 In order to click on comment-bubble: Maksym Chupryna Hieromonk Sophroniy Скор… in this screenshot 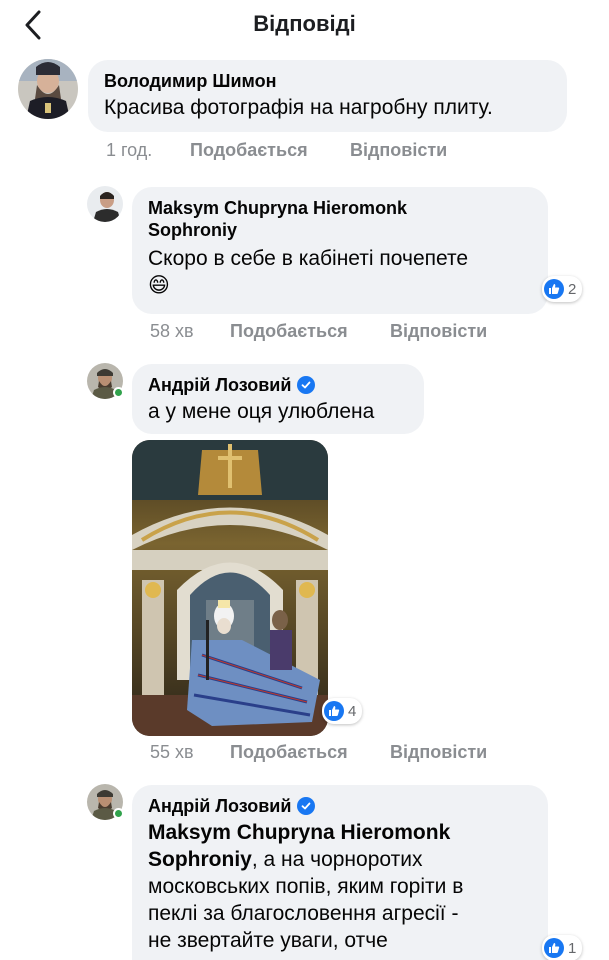, I will do `click(340, 250)`.